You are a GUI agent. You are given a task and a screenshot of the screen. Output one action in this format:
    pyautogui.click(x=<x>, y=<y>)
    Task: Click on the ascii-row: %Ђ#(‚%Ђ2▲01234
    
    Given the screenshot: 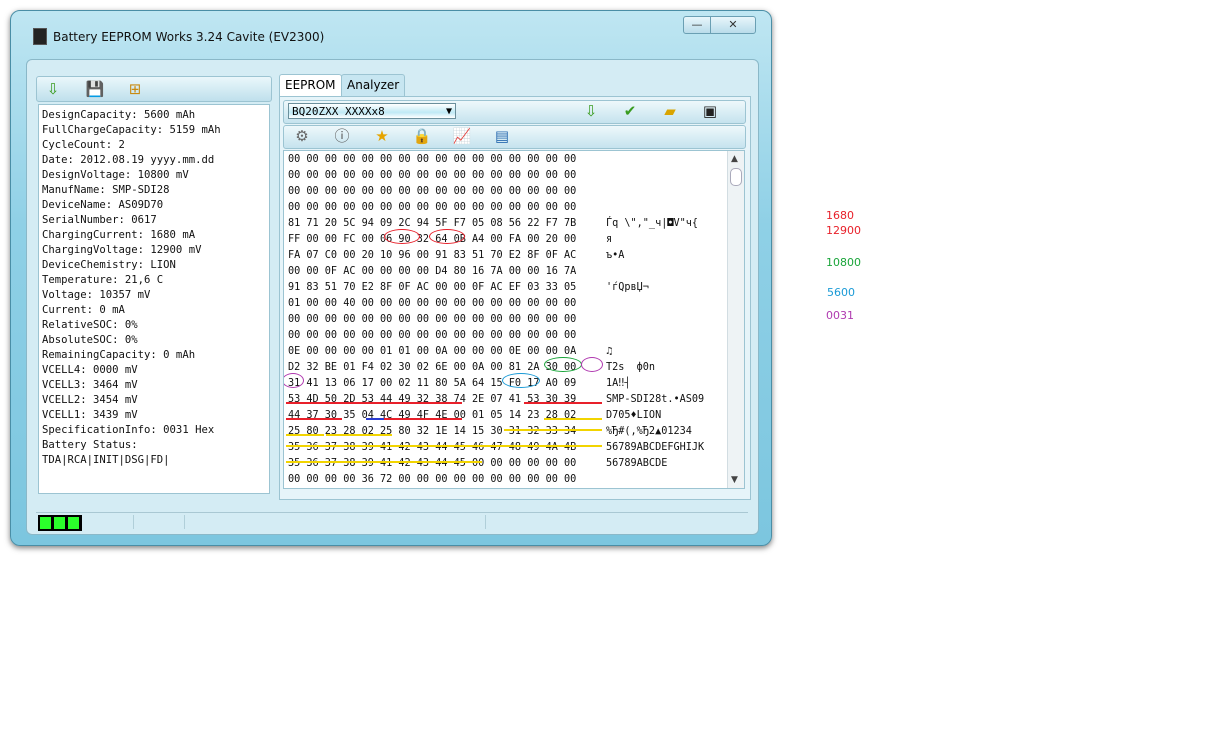 What is the action you would take?
    pyautogui.click(x=649, y=431)
    